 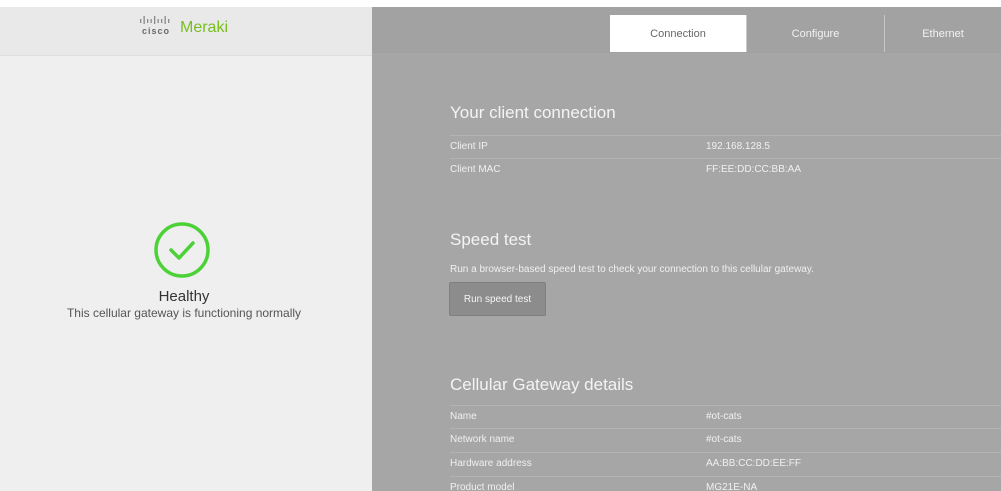 I want to click on brand-header: cisco Meraki, so click(x=186, y=31).